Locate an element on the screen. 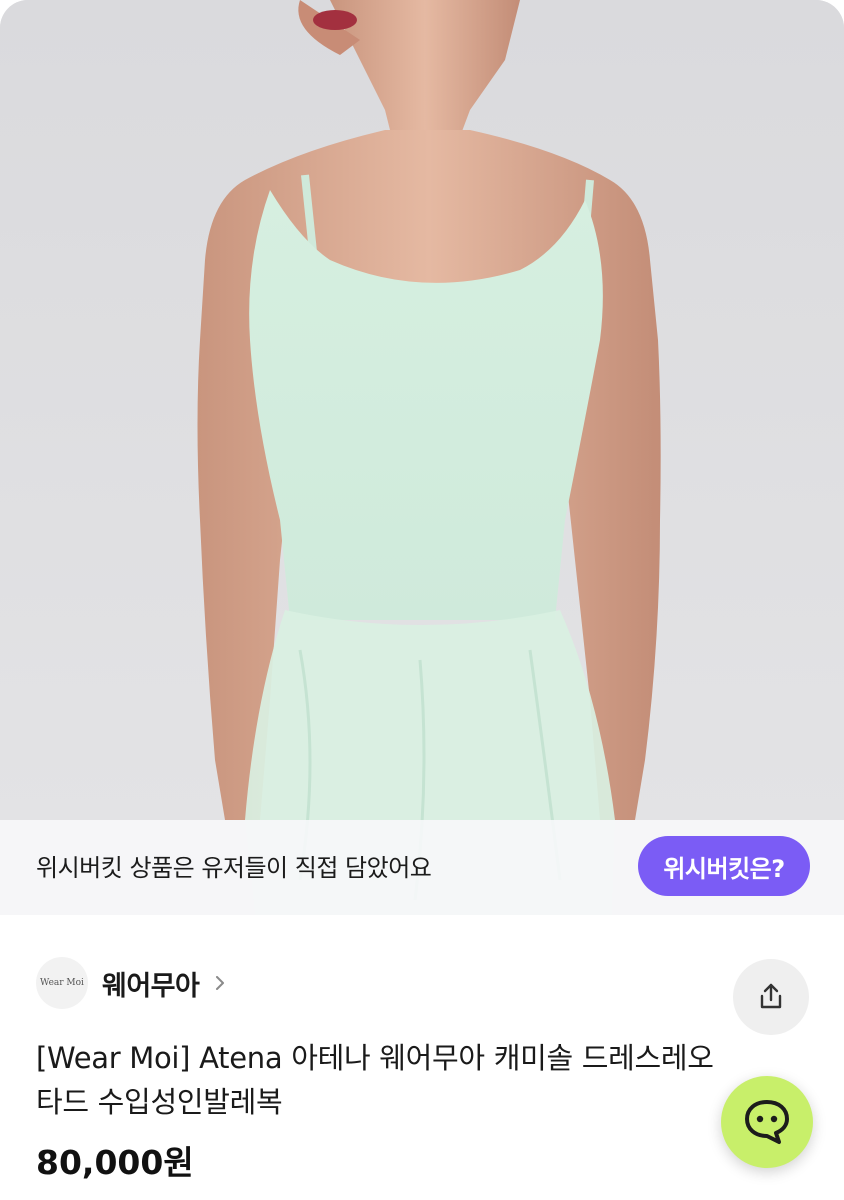 This screenshot has height=1200, width=844. product-price: 80,000원 is located at coordinates (115, 1162).